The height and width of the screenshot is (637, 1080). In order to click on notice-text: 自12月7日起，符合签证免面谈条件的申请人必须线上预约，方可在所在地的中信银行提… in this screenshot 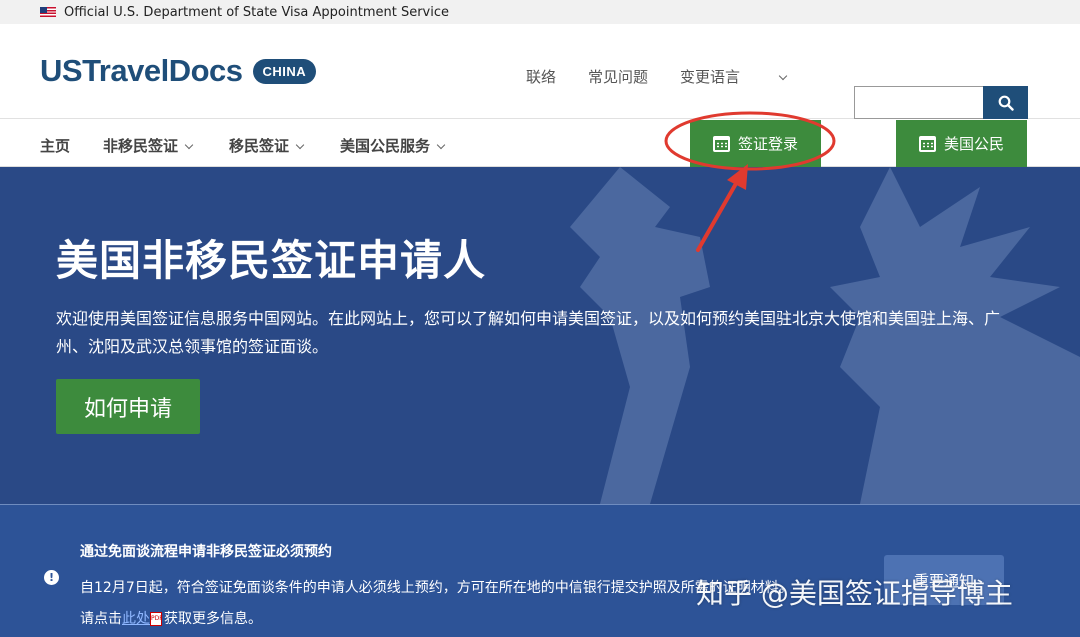, I will do `click(440, 604)`.